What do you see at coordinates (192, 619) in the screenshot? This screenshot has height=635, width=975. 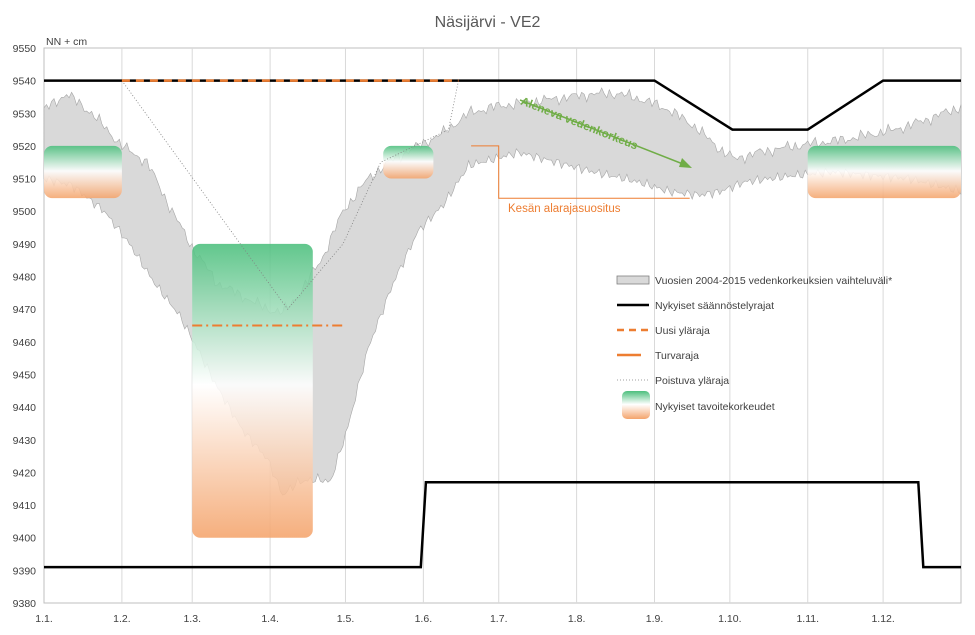 I see `x-tick-label: 1.3.` at bounding box center [192, 619].